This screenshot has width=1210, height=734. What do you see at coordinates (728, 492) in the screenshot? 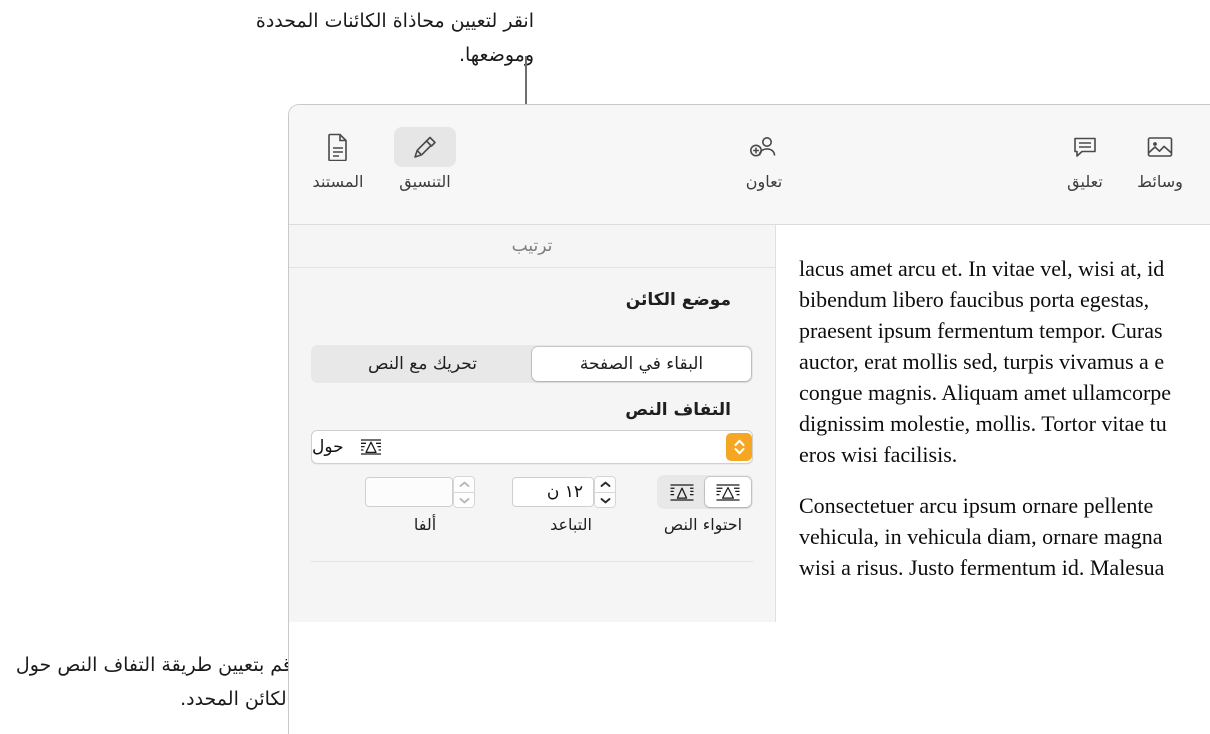
I see `text-fit-both-sides-icon` at bounding box center [728, 492].